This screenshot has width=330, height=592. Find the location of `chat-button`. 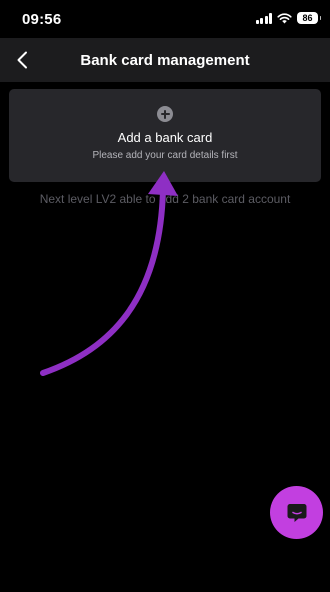

chat-button is located at coordinates (296, 512).